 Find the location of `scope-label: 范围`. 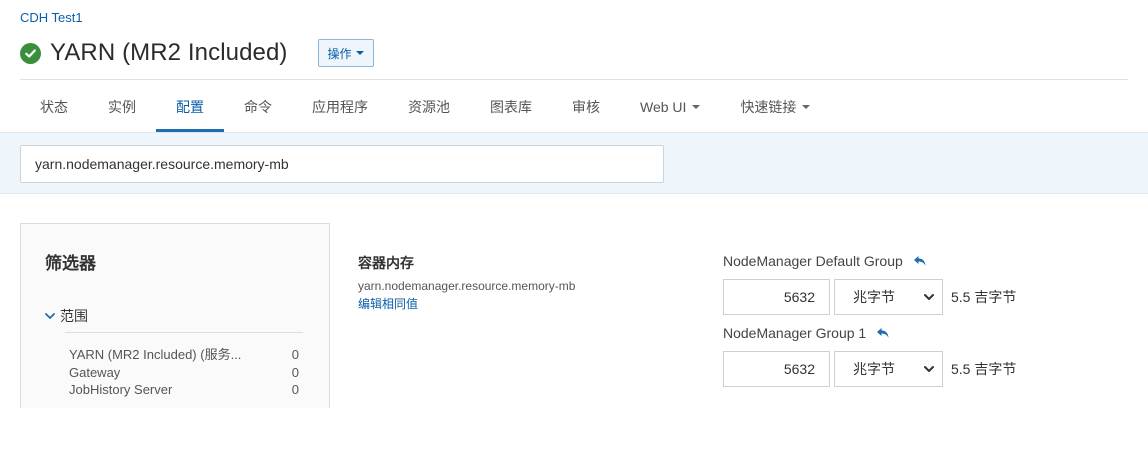

scope-label: 范围 is located at coordinates (74, 316).